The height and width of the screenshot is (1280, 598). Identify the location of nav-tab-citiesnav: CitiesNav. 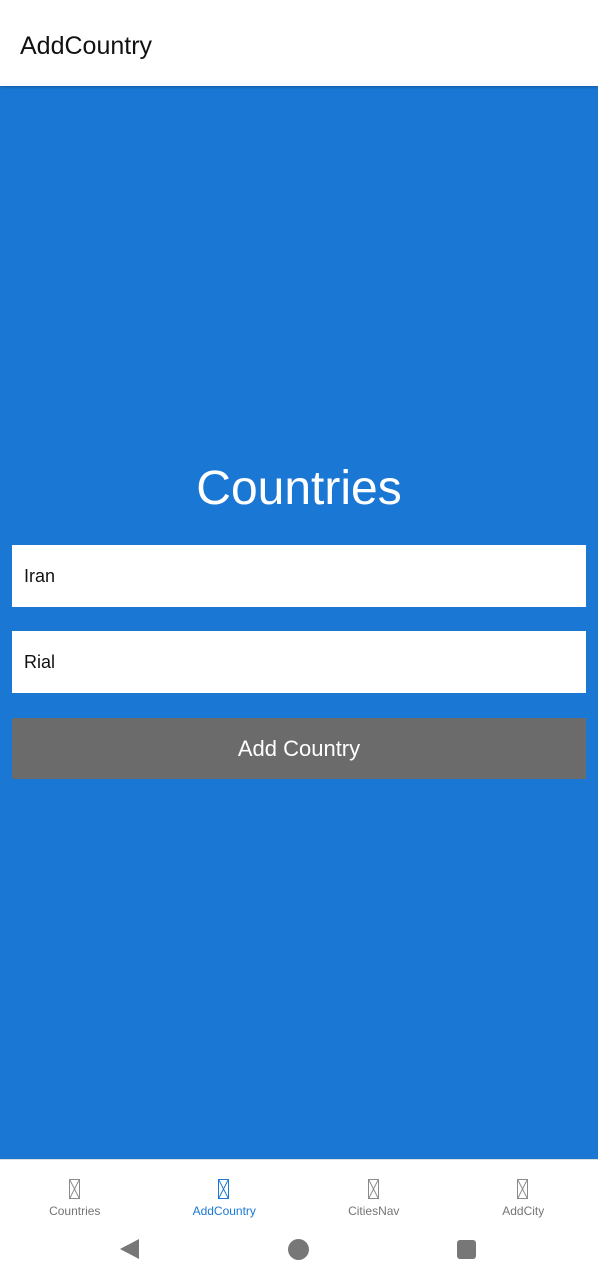
(374, 1192).